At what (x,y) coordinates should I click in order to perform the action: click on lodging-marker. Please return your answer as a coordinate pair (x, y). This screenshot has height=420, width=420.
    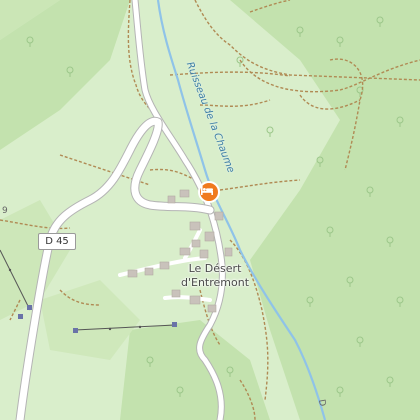
    Looking at the image, I should click on (209, 192).